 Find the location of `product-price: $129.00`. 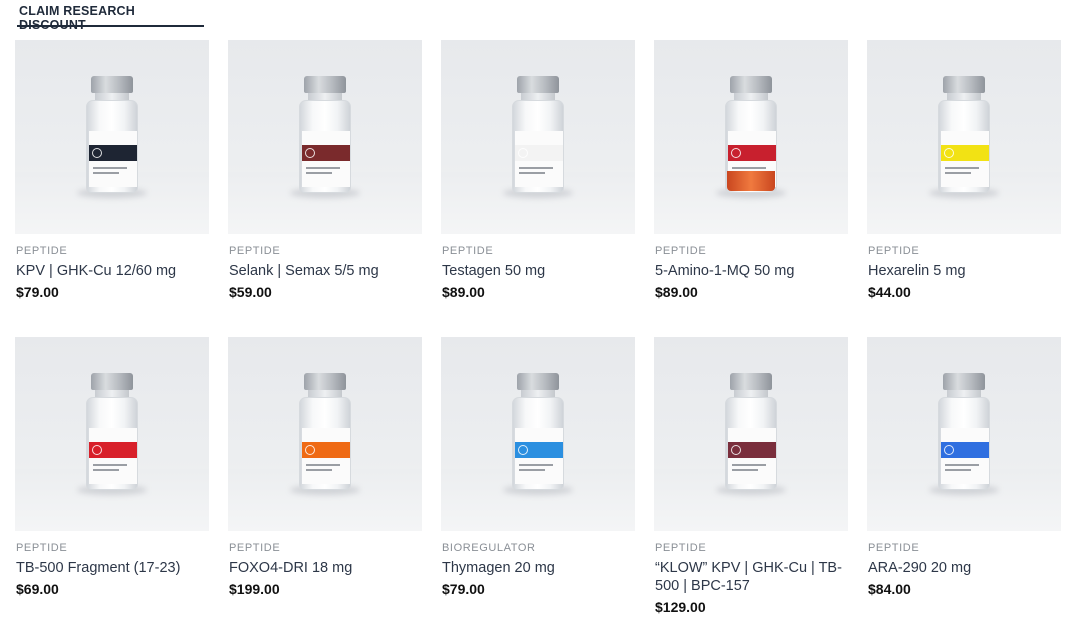

product-price: $129.00 is located at coordinates (680, 607).